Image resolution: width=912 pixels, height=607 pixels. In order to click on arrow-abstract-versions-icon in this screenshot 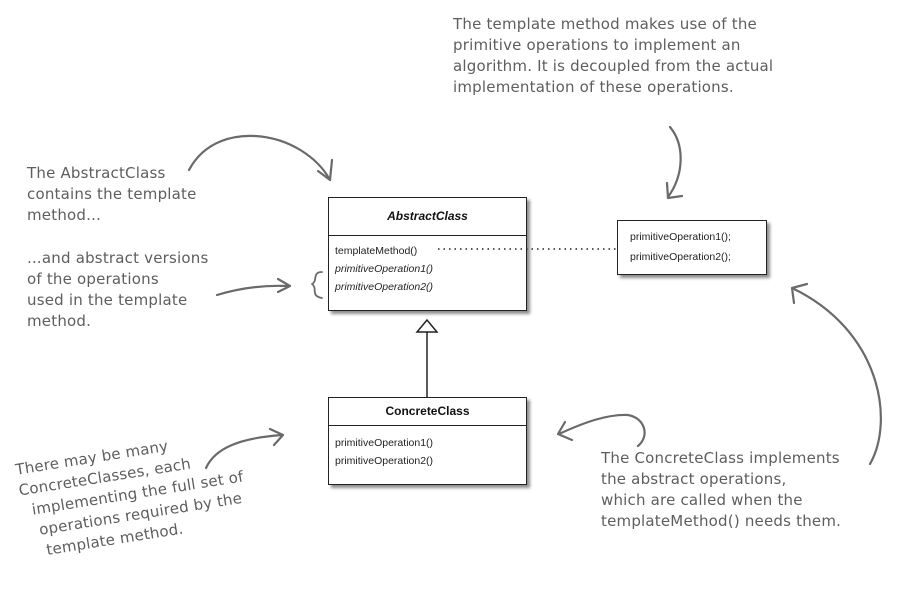, I will do `click(253, 287)`.